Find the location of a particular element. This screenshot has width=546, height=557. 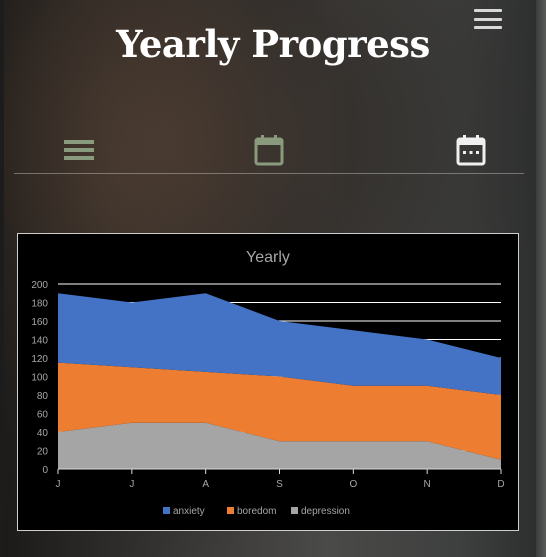

legend-swatch-anxiety is located at coordinates (166, 510).